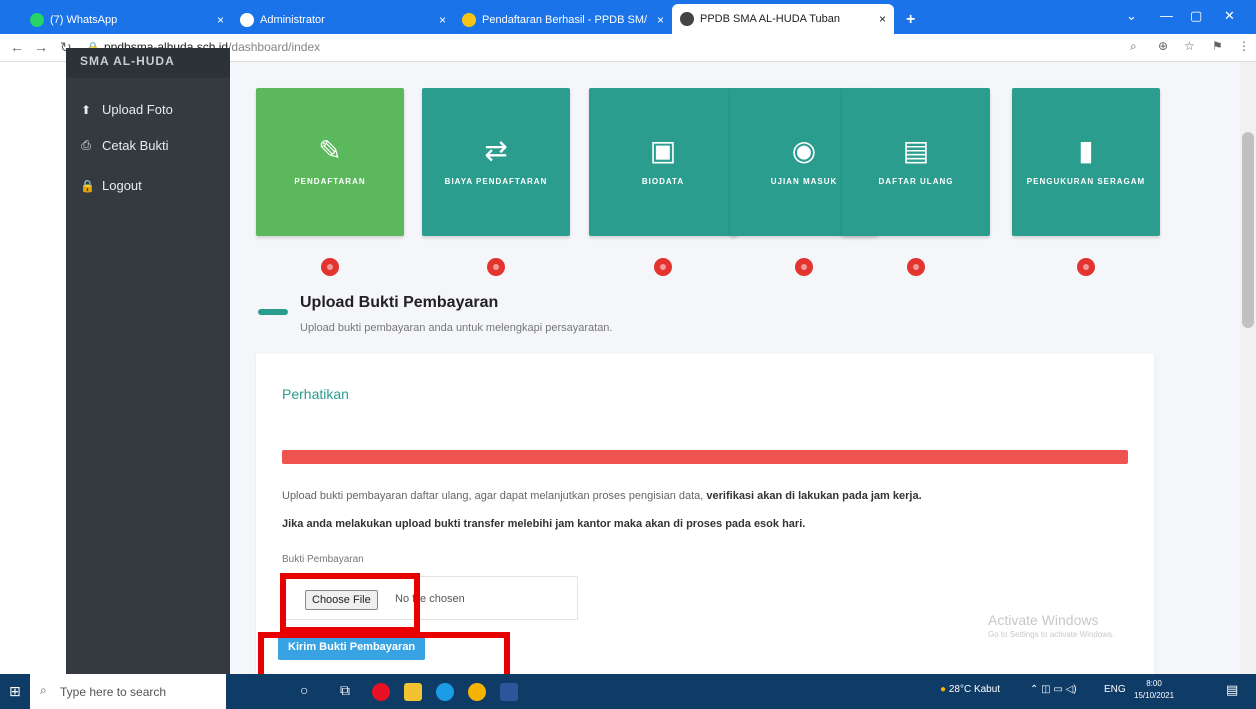  Describe the element at coordinates (1133, 46) in the screenshot. I see `translate-icon: ⌕` at that location.